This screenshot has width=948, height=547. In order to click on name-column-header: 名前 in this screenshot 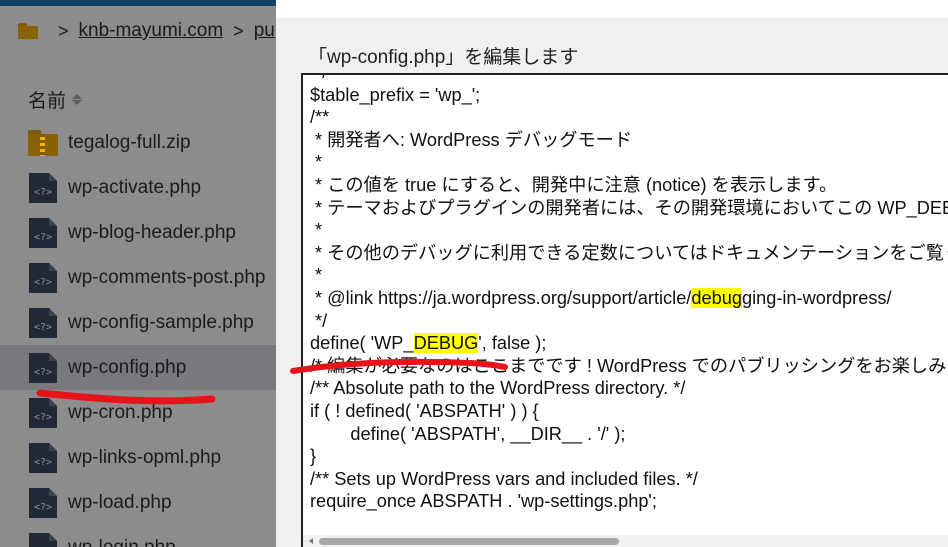, I will do `click(55, 99)`.